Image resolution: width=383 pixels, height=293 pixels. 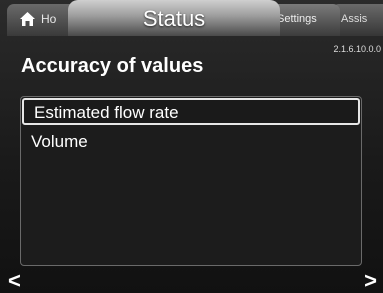 What do you see at coordinates (191, 142) in the screenshot?
I see `list-item-volume: Volume` at bounding box center [191, 142].